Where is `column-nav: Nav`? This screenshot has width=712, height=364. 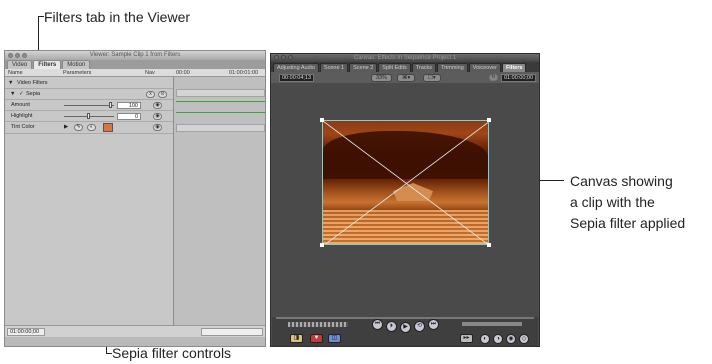 column-nav: Nav is located at coordinates (150, 73).